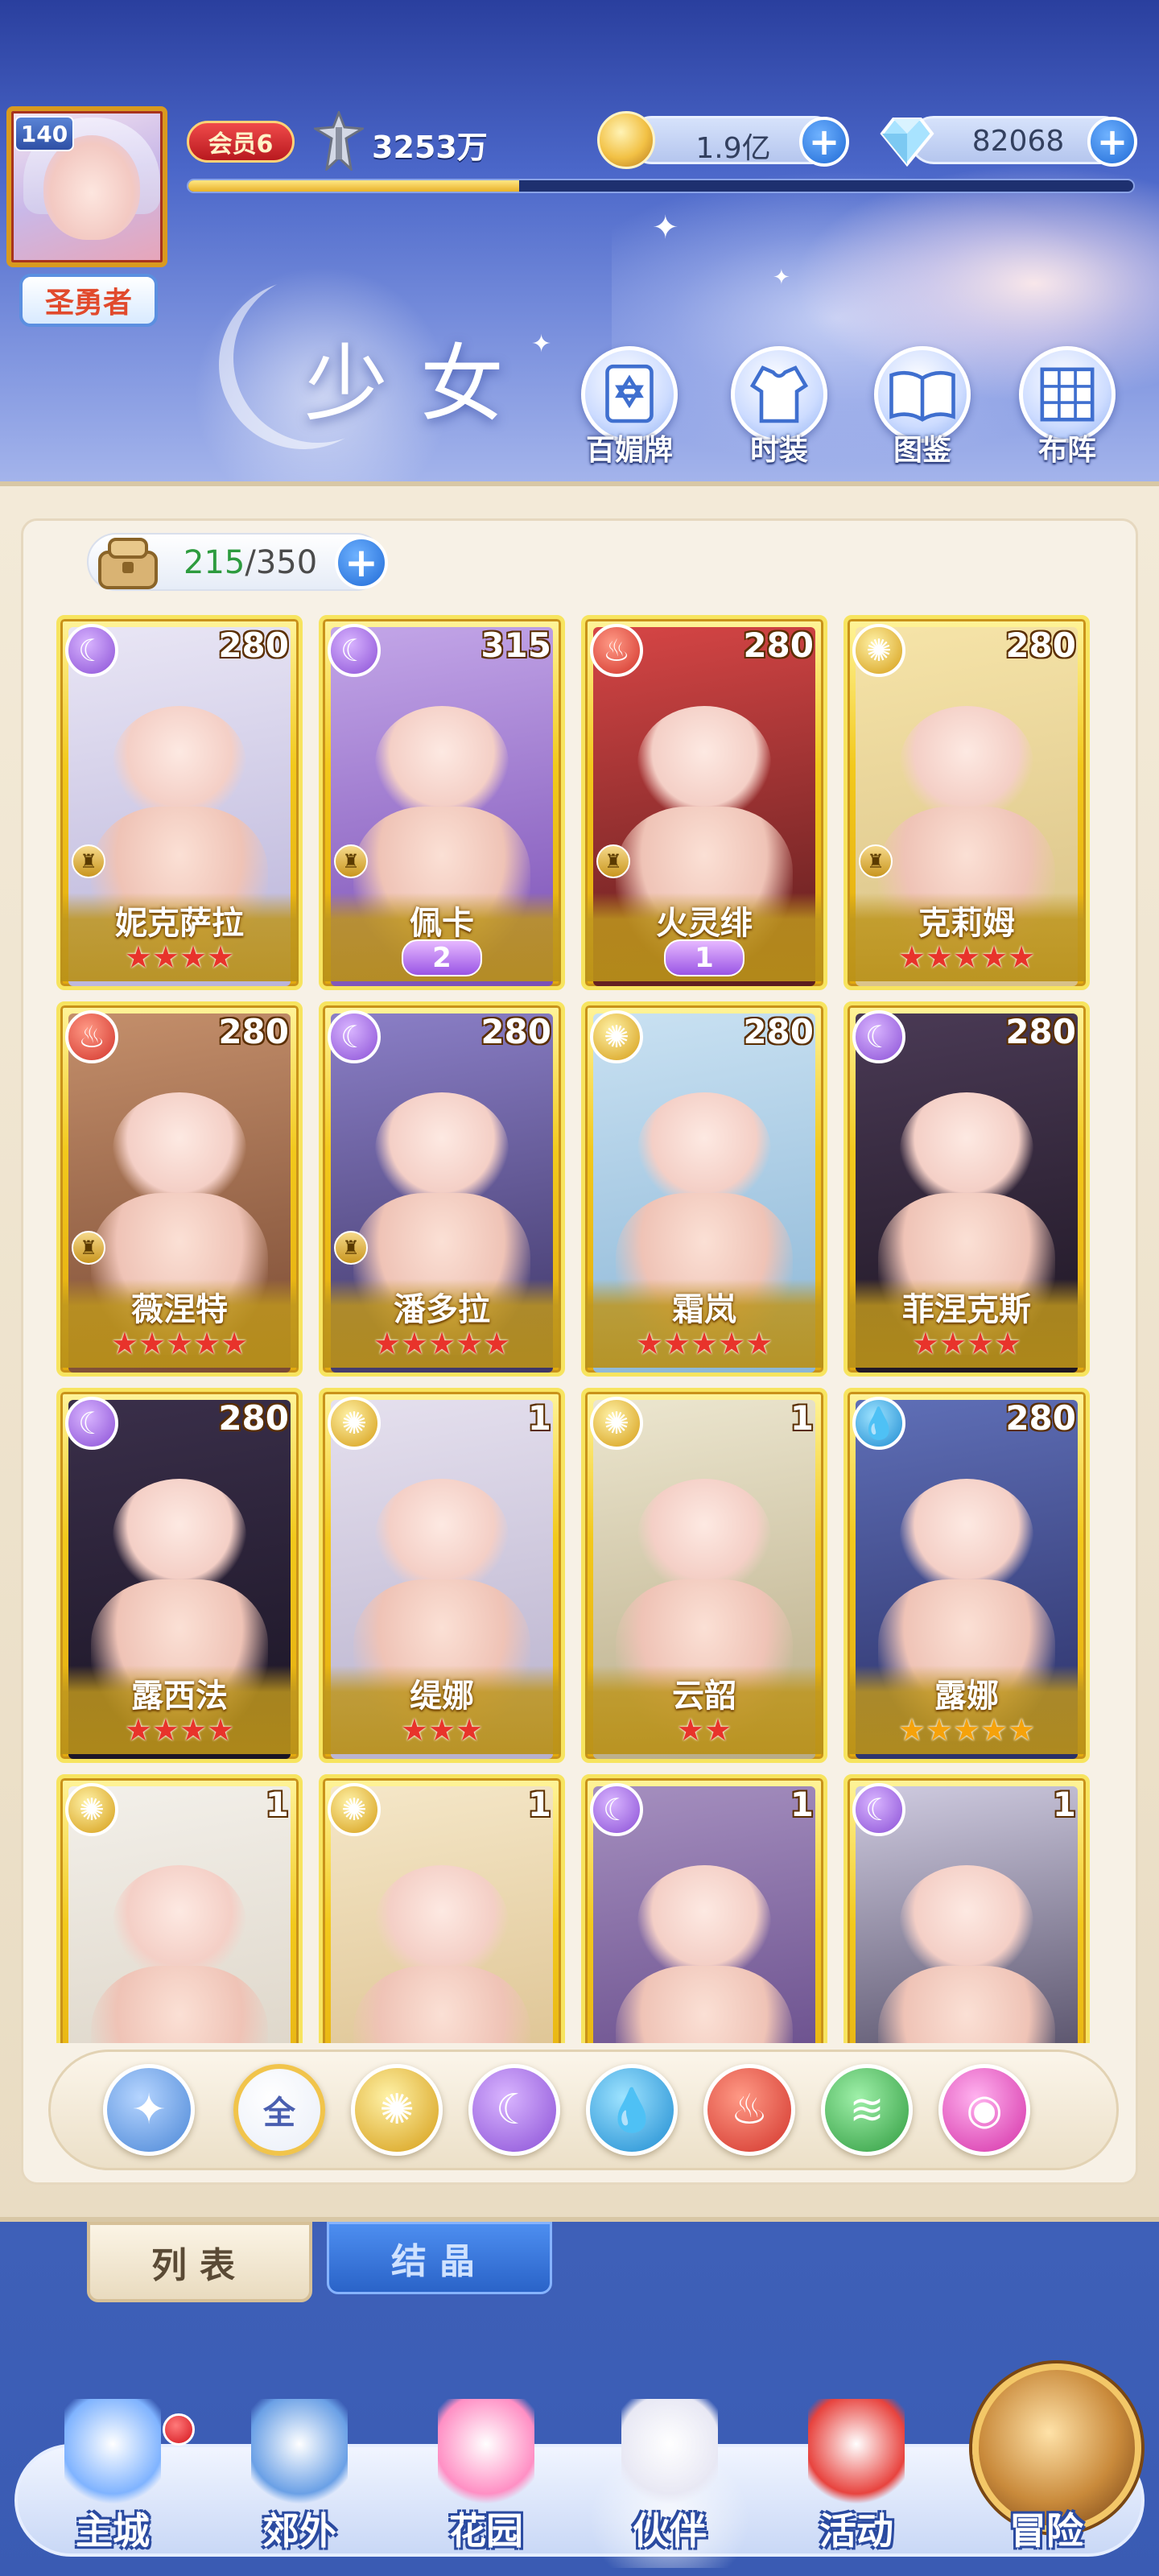  What do you see at coordinates (779, 394) in the screenshot?
I see `costume-icon` at bounding box center [779, 394].